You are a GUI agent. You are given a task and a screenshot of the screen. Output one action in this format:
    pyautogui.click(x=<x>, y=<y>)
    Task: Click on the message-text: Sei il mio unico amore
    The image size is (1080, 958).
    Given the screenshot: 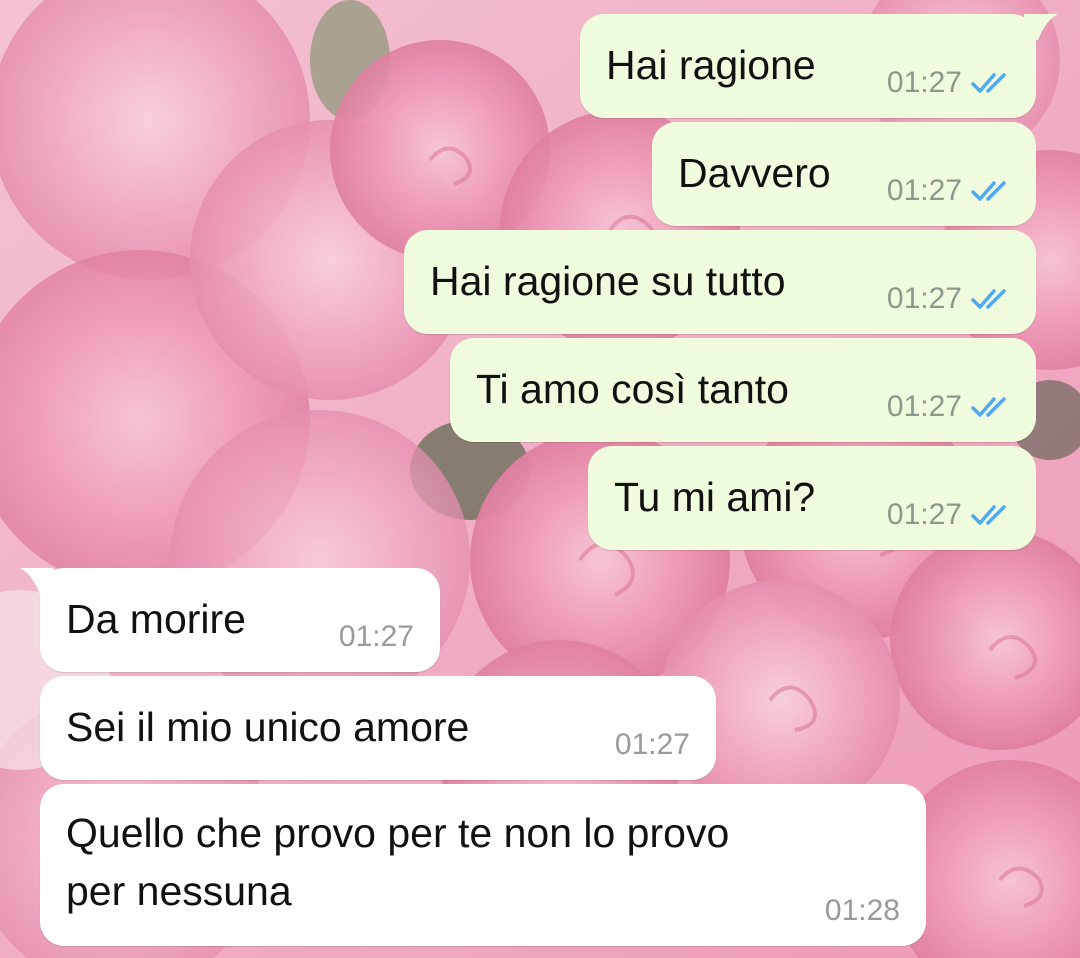 What is the action you would take?
    pyautogui.click(x=268, y=727)
    